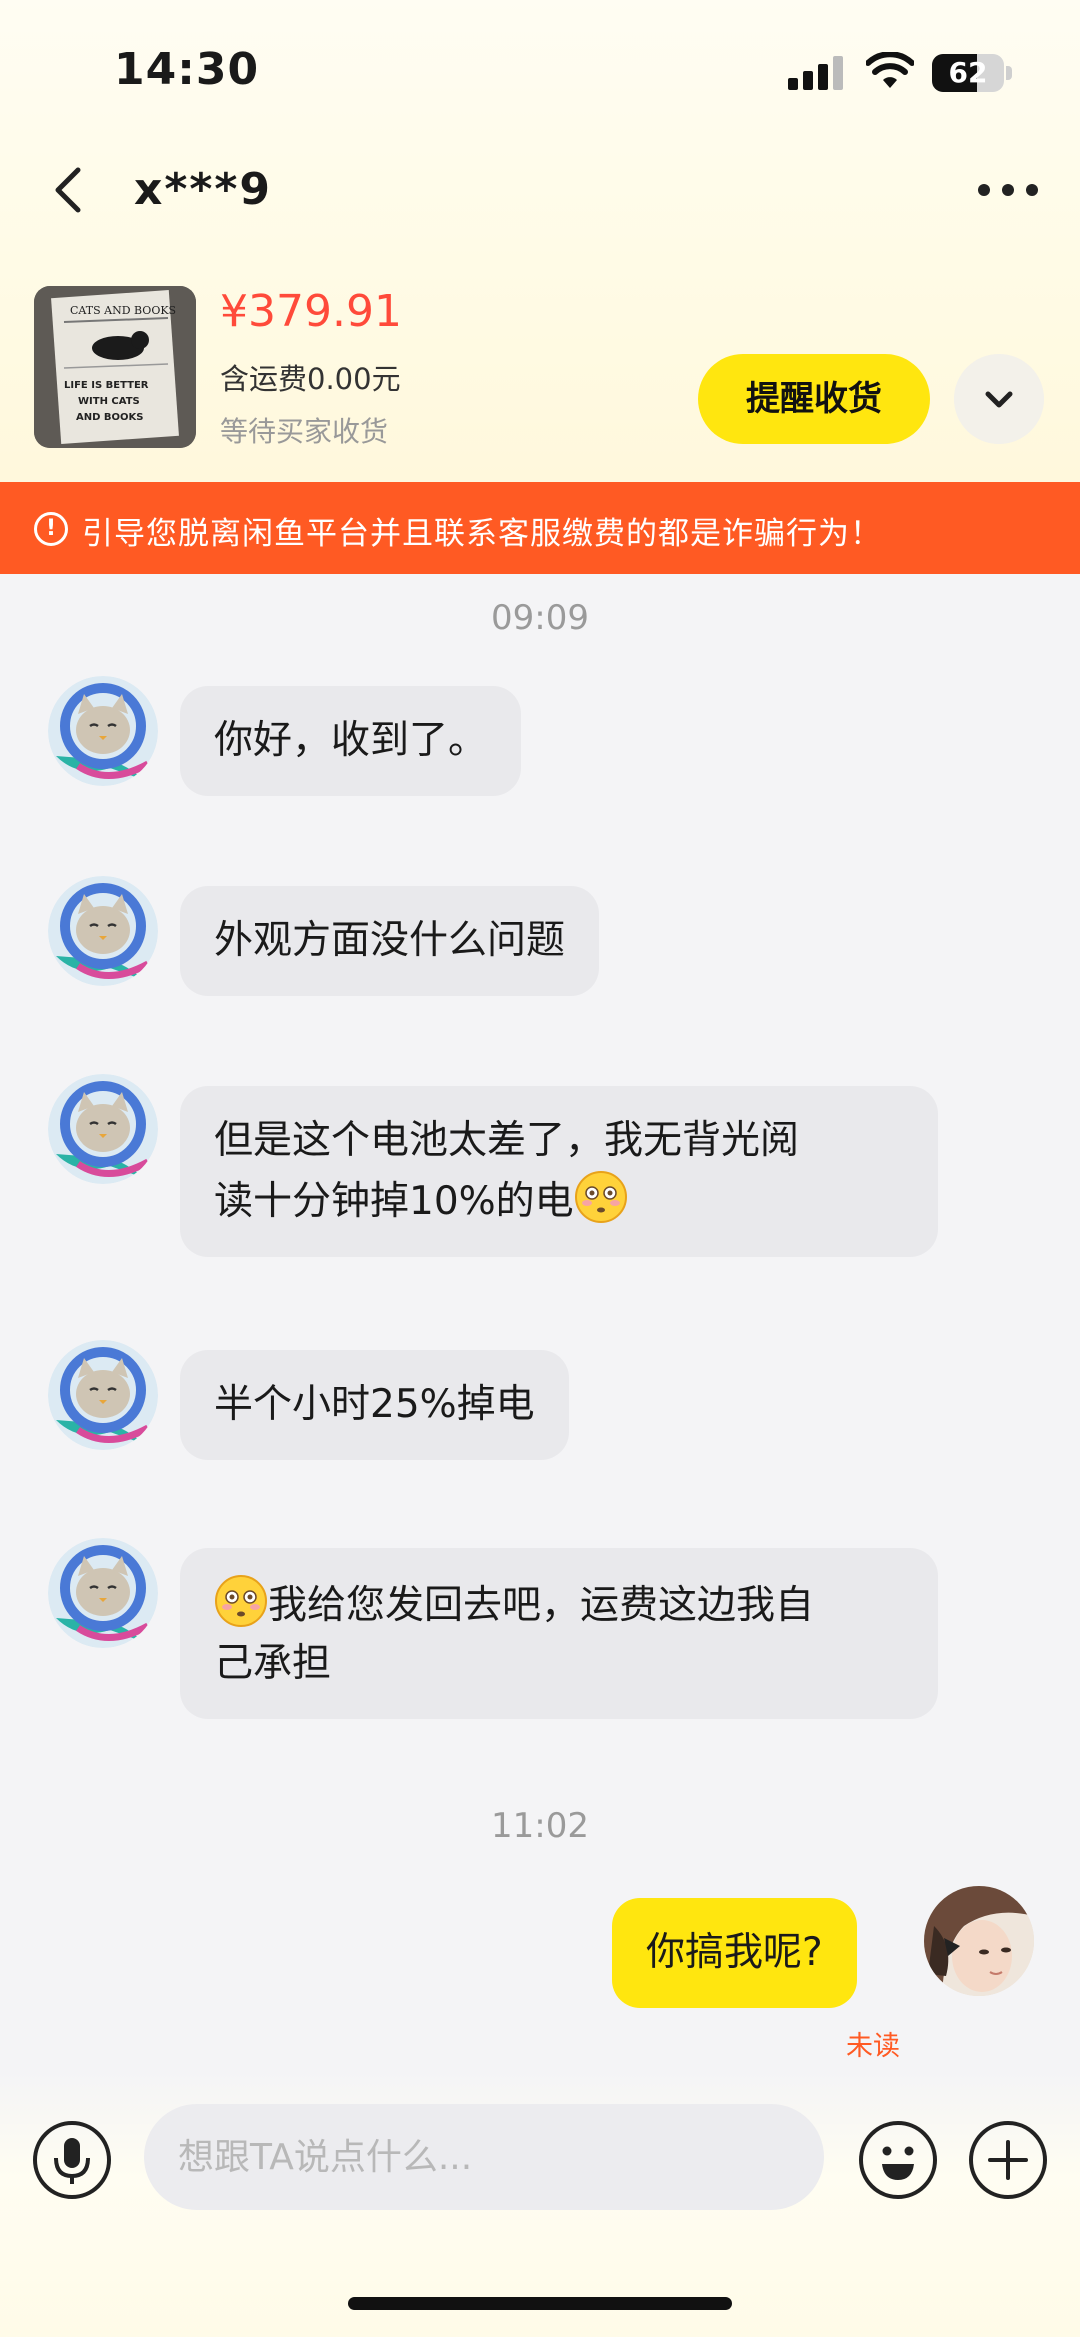 The height and width of the screenshot is (2337, 1080). What do you see at coordinates (999, 399) in the screenshot?
I see `chevron-down-icon` at bounding box center [999, 399].